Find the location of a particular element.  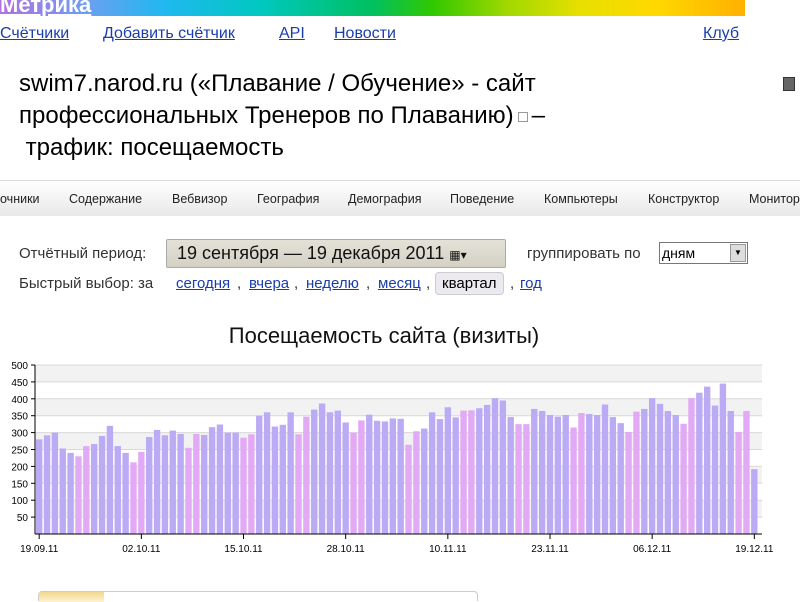

nav-club: Клуб is located at coordinates (721, 34).